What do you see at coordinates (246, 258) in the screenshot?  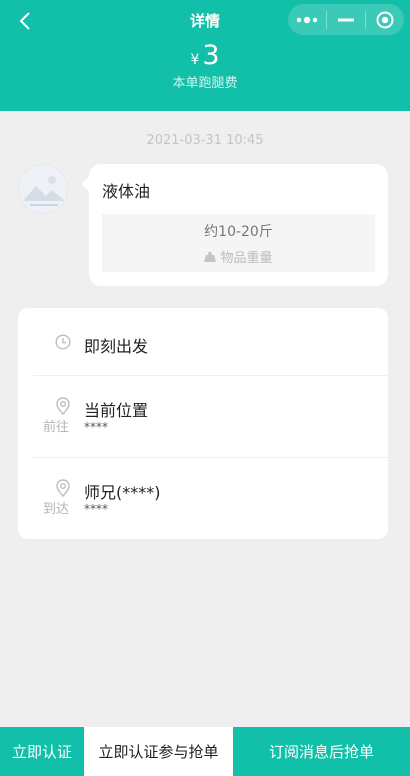 I see `weight-label: 物品重量` at bounding box center [246, 258].